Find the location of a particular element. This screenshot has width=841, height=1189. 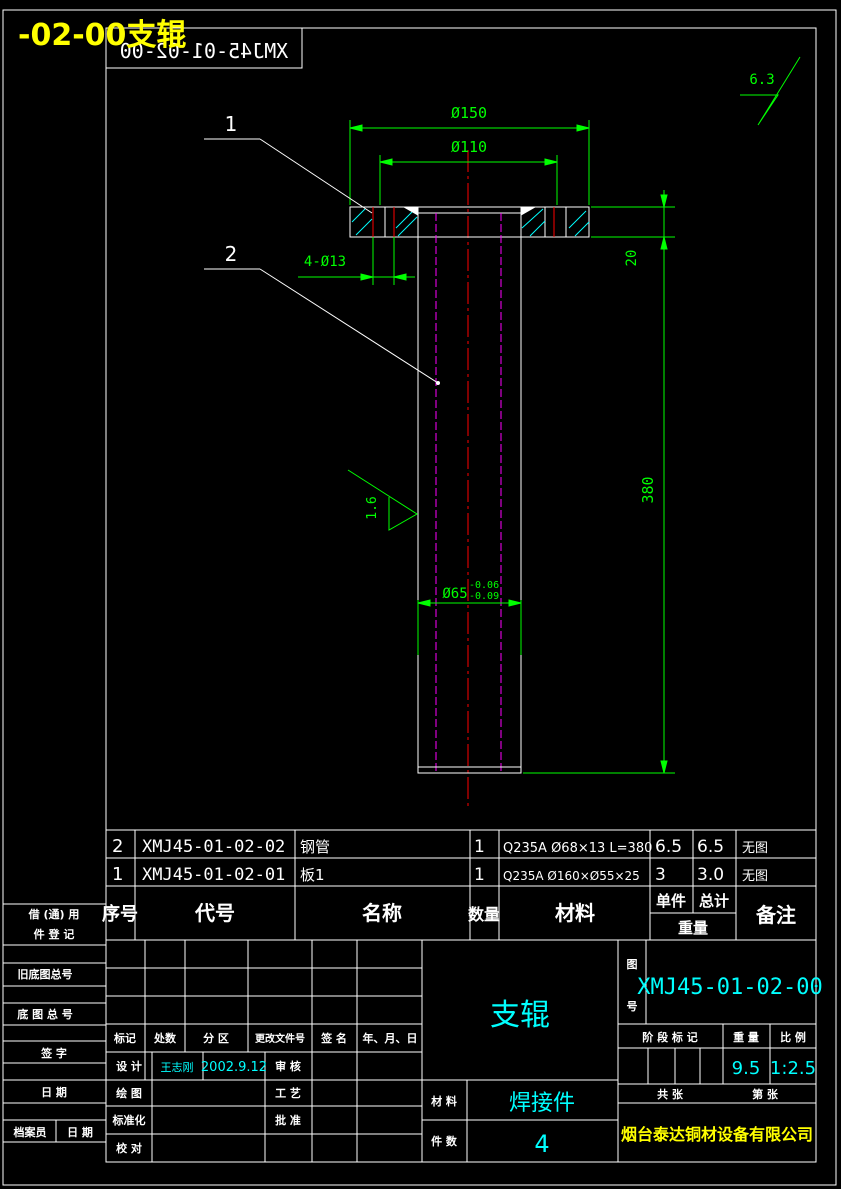

dim-shaft-dia-text: Ø65 is located at coordinates (454, 594).